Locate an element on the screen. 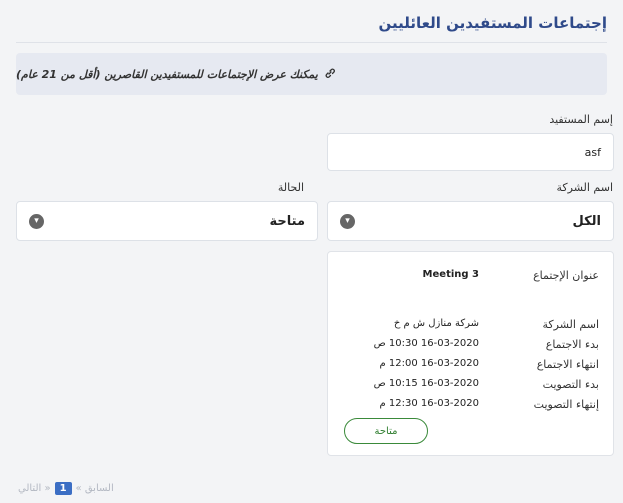 Image resolution: width=623 pixels, height=503 pixels. meeting-end-label: انتهاء الاجتماع is located at coordinates (567, 364).